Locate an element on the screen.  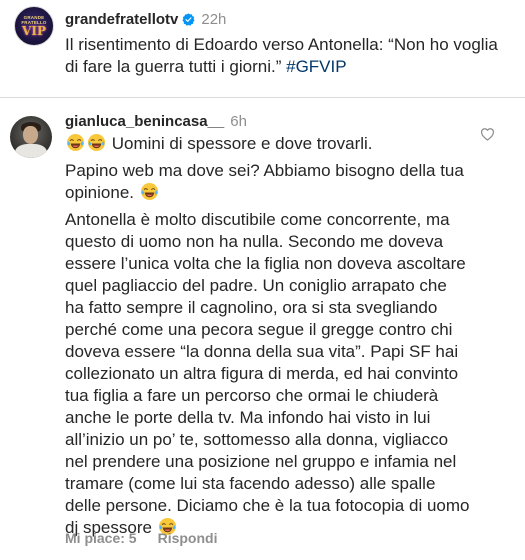
likes-count: Mi piace: 5 is located at coordinates (101, 538).